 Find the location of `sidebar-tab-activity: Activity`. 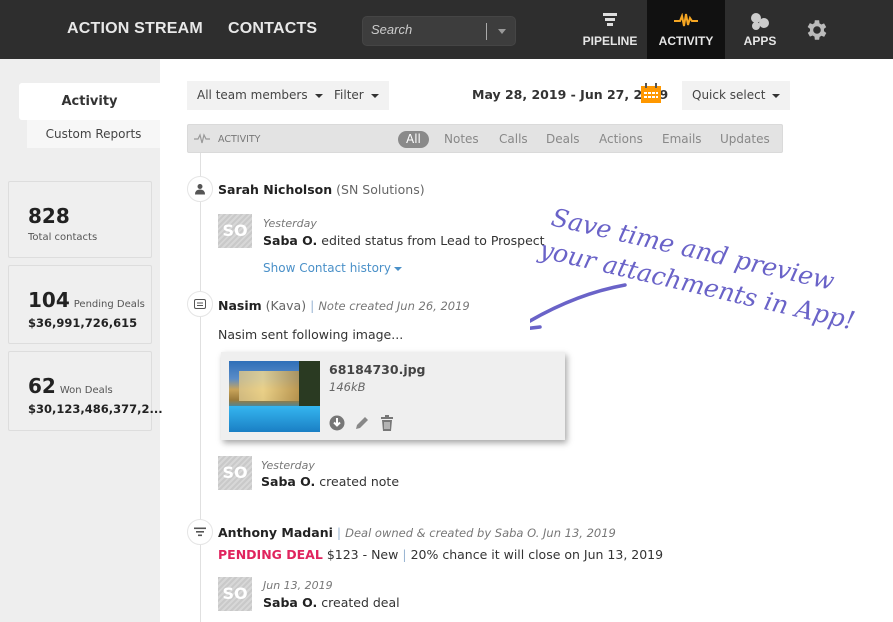

sidebar-tab-activity: Activity is located at coordinates (89, 101).